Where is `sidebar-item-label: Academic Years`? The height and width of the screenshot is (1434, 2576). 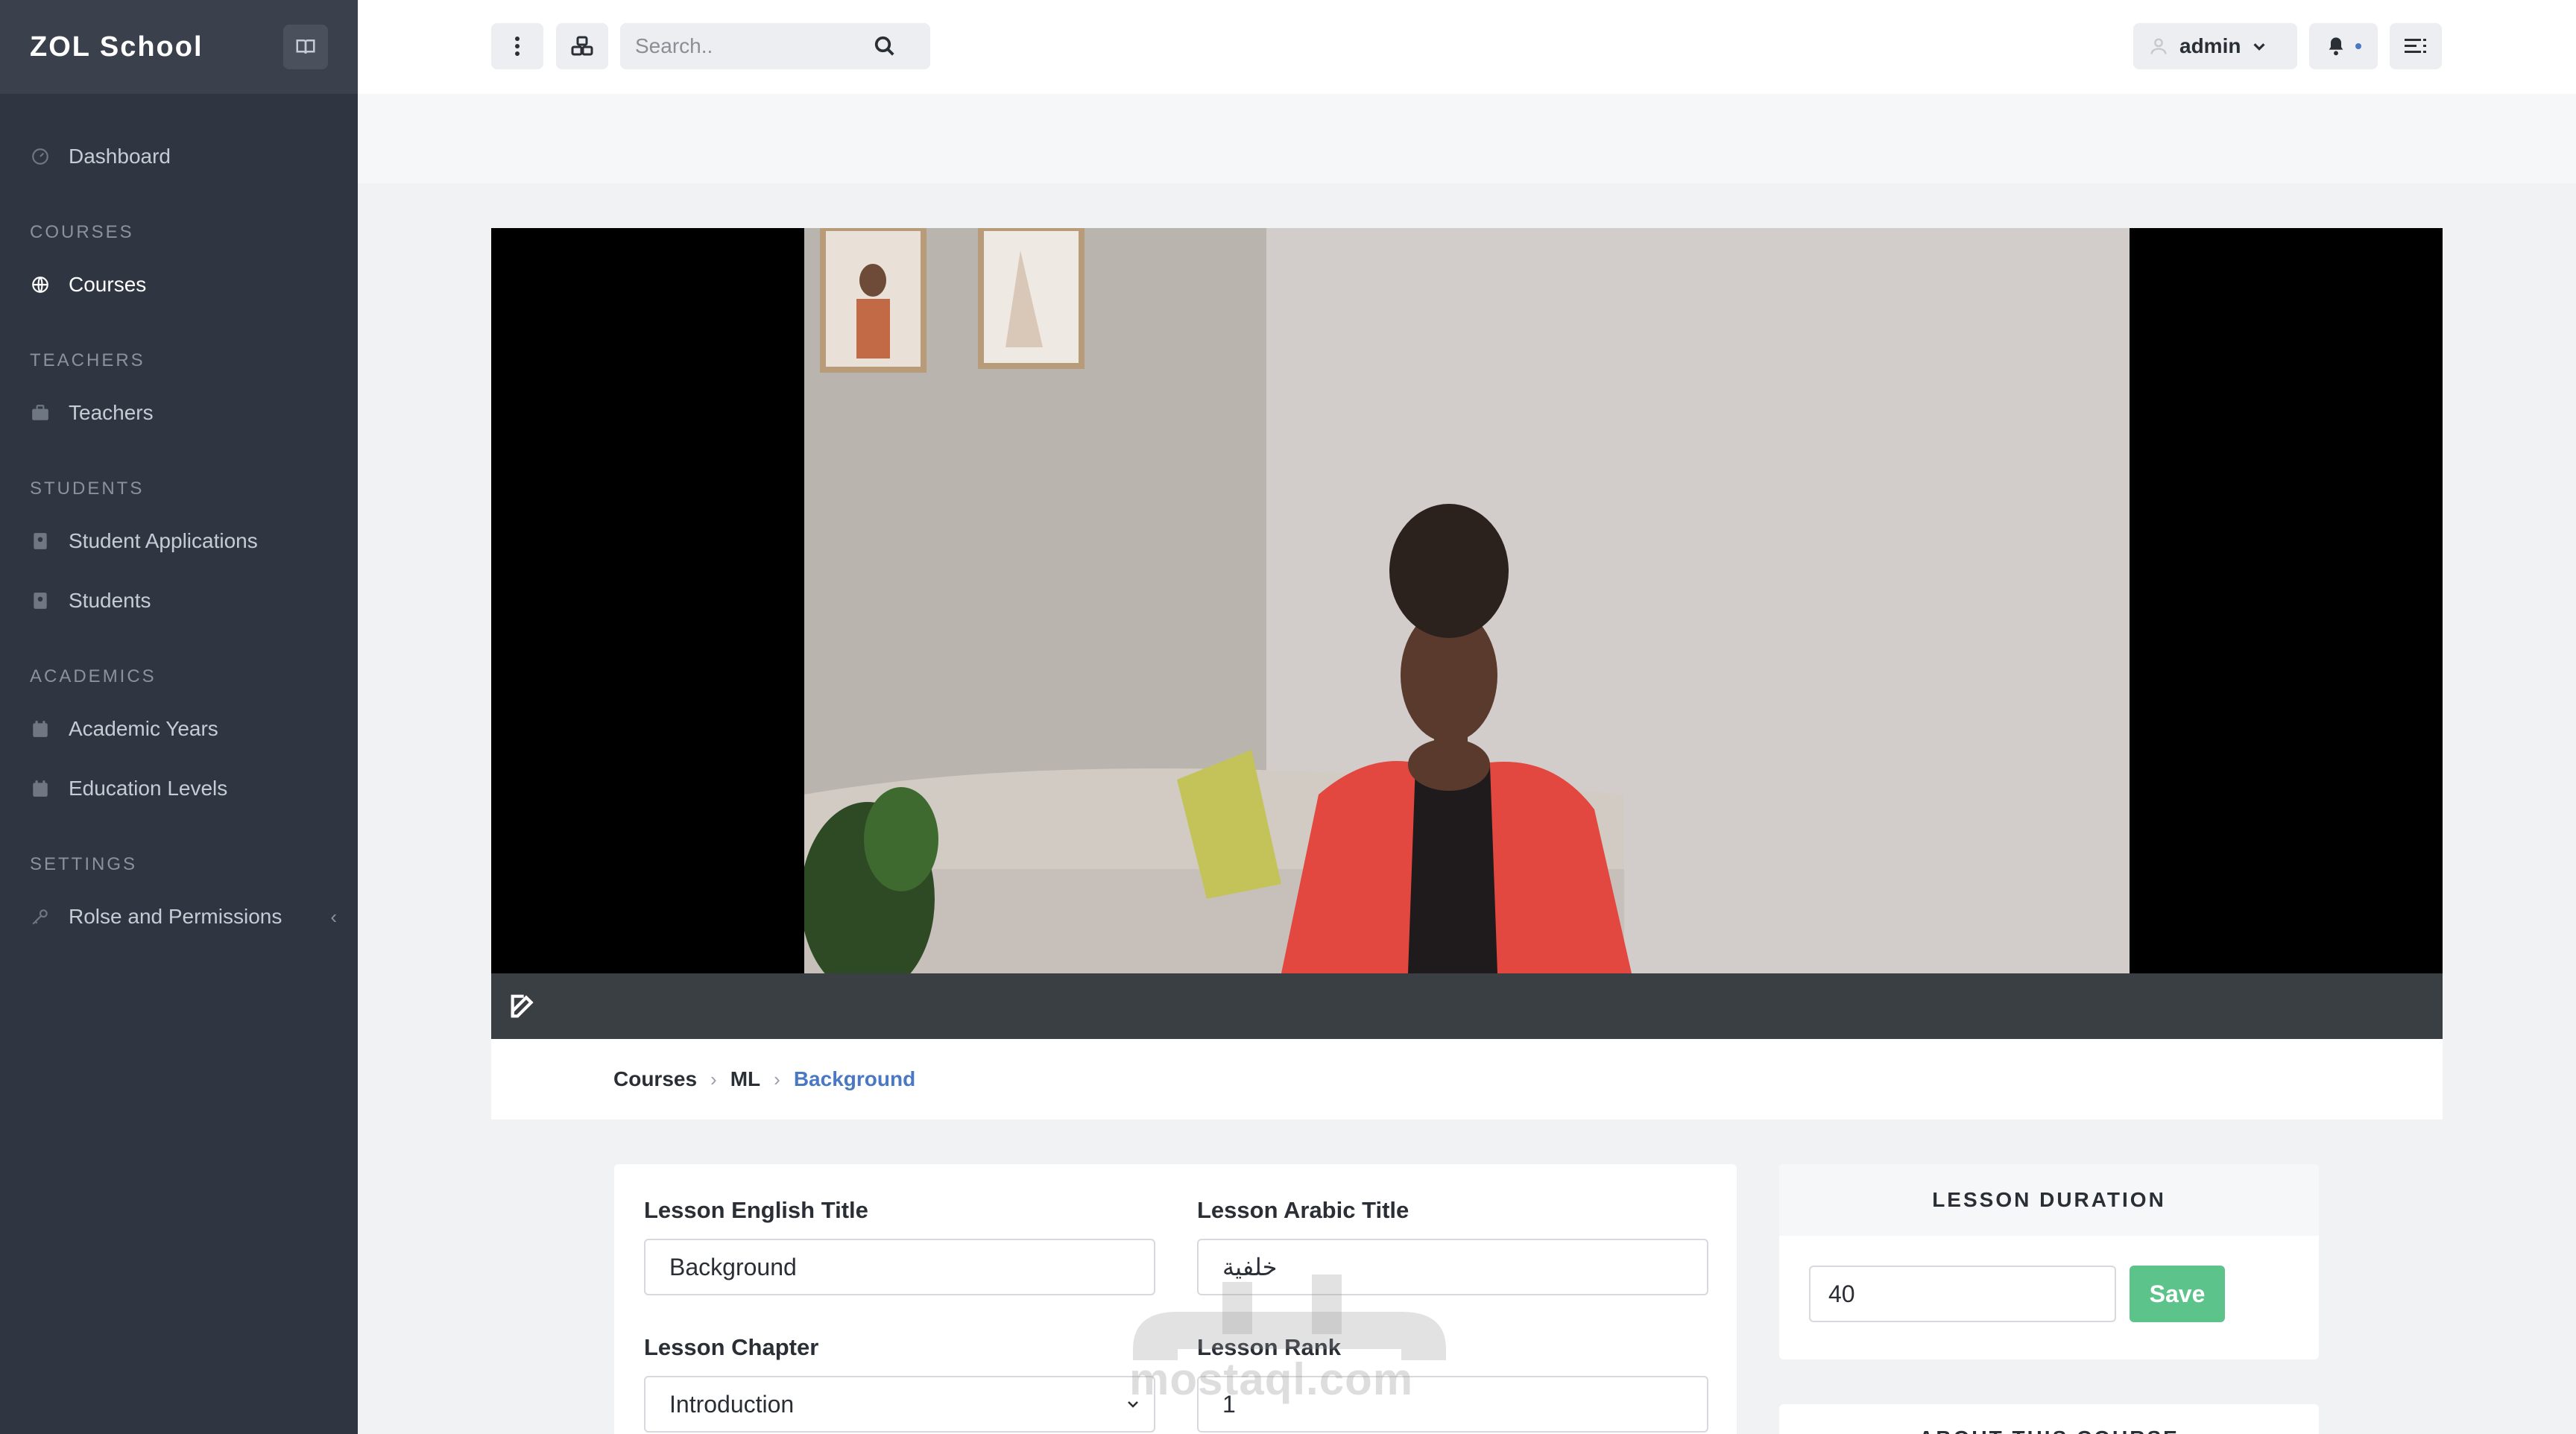
sidebar-item-label: Academic Years is located at coordinates (143, 729).